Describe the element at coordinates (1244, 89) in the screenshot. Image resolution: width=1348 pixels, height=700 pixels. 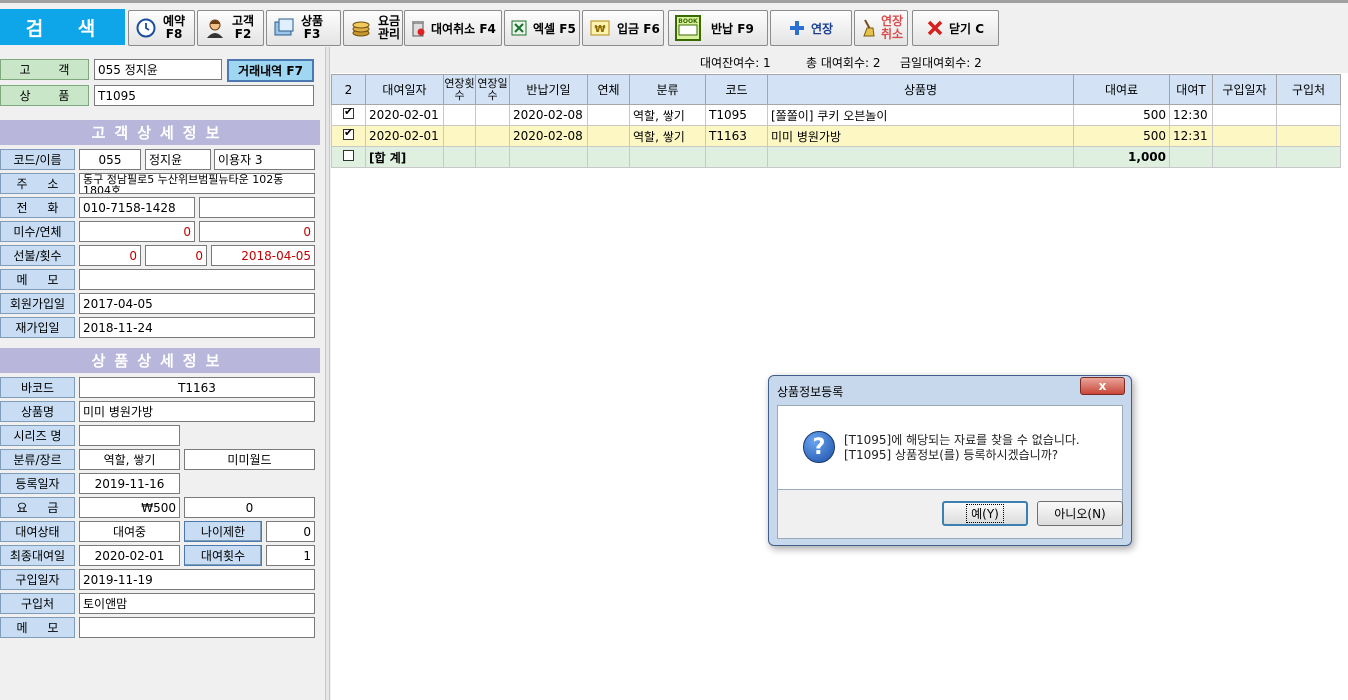
I see `col-purchase-date: 구입일자` at that location.